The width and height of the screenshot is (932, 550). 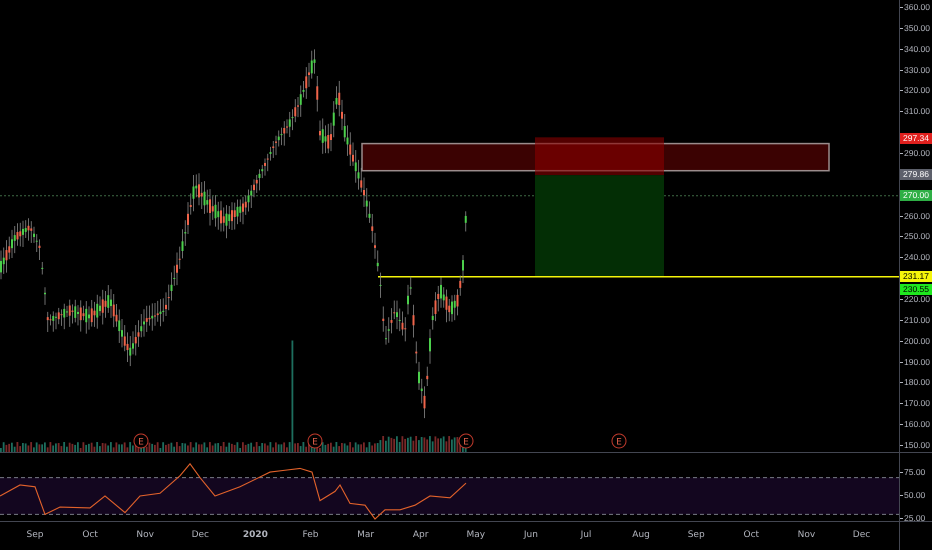 What do you see at coordinates (916, 276) in the screenshot?
I see `price-label: 231.17` at bounding box center [916, 276].